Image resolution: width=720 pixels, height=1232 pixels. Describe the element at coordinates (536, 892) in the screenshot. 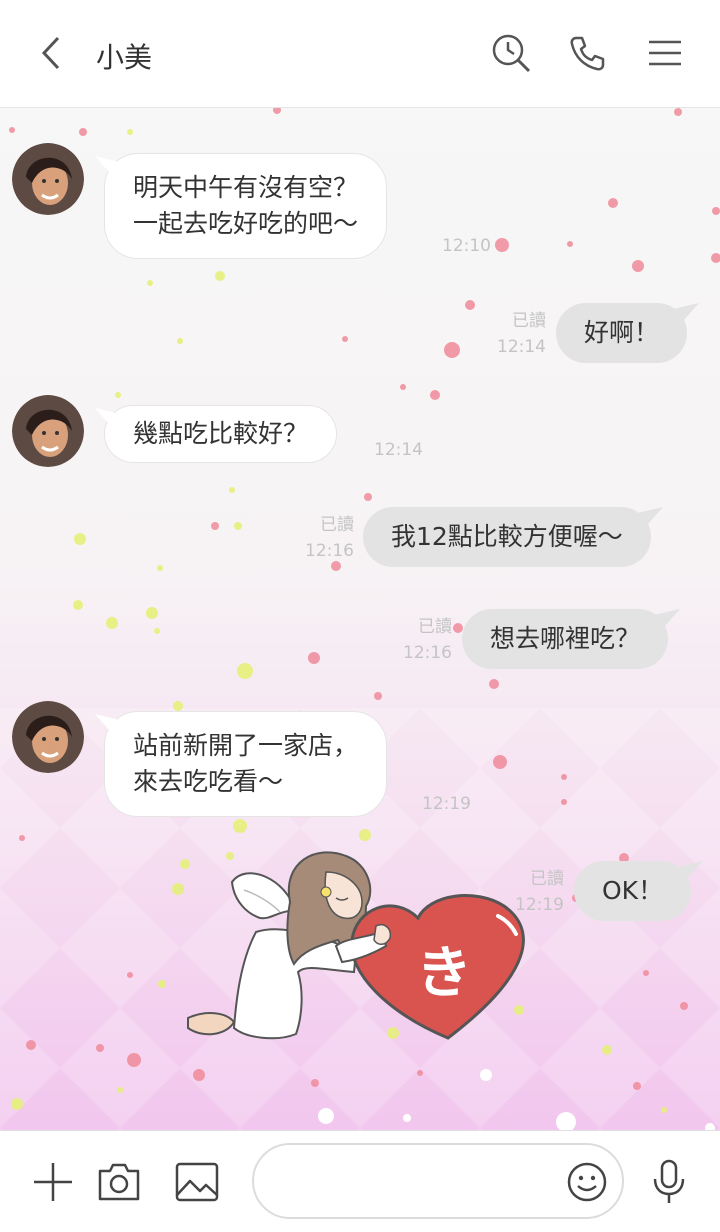

I see `message-read-meta: 已讀 12:19` at that location.